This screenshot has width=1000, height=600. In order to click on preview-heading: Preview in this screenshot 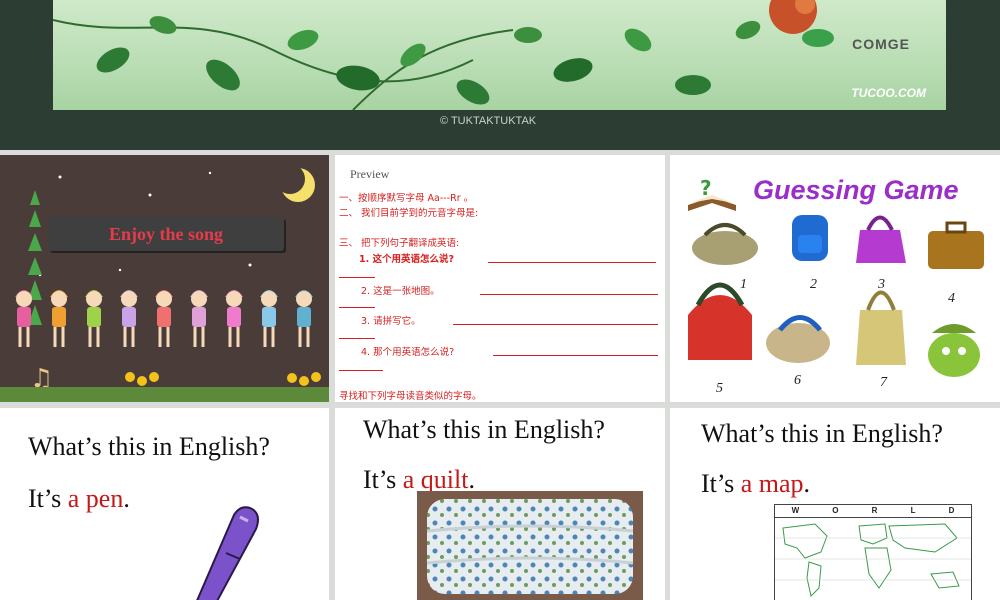, I will do `click(370, 174)`.